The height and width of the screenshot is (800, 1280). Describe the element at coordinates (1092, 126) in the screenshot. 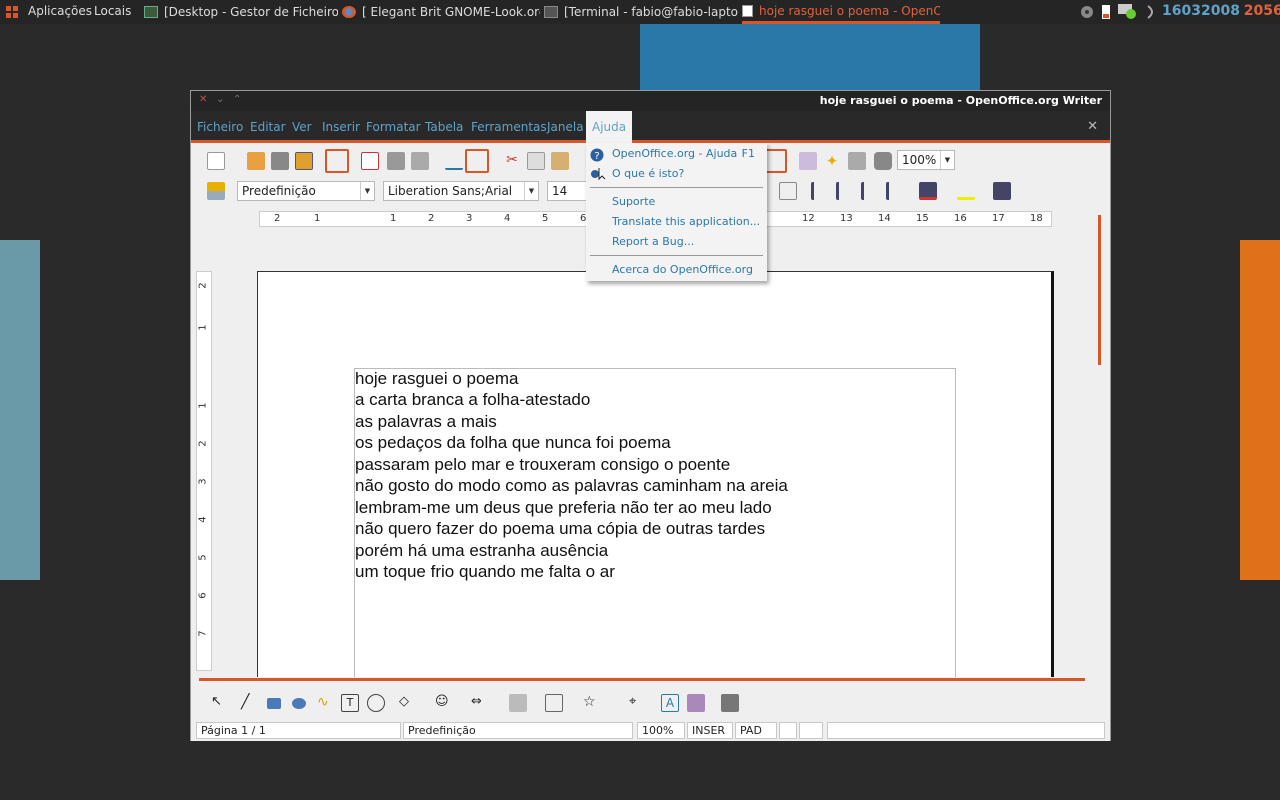

I see `document-close-icon: ✕` at that location.